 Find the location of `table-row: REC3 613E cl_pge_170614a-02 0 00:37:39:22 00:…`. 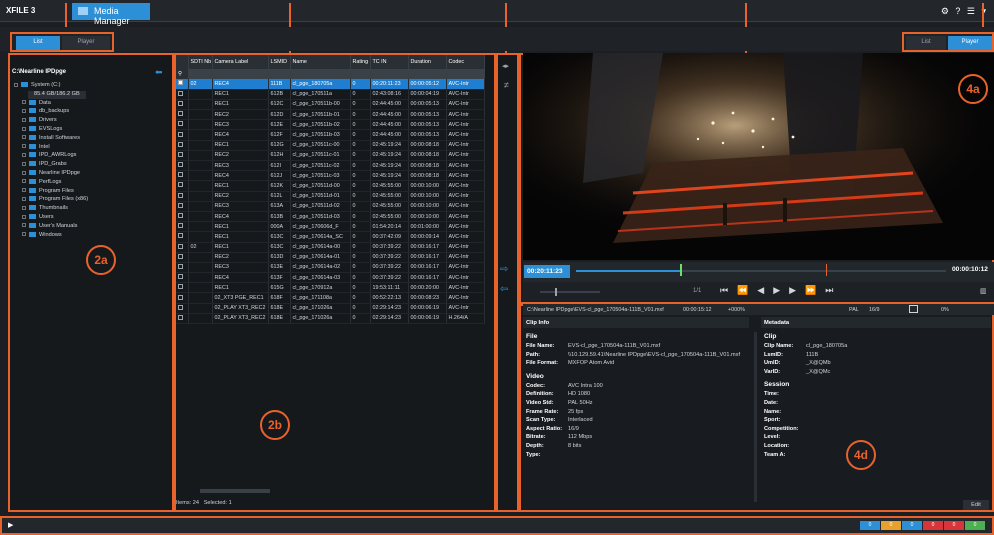

table-row: REC3 613E cl_pge_170614a-02 0 00:37:39:22 00:… is located at coordinates (330, 268).